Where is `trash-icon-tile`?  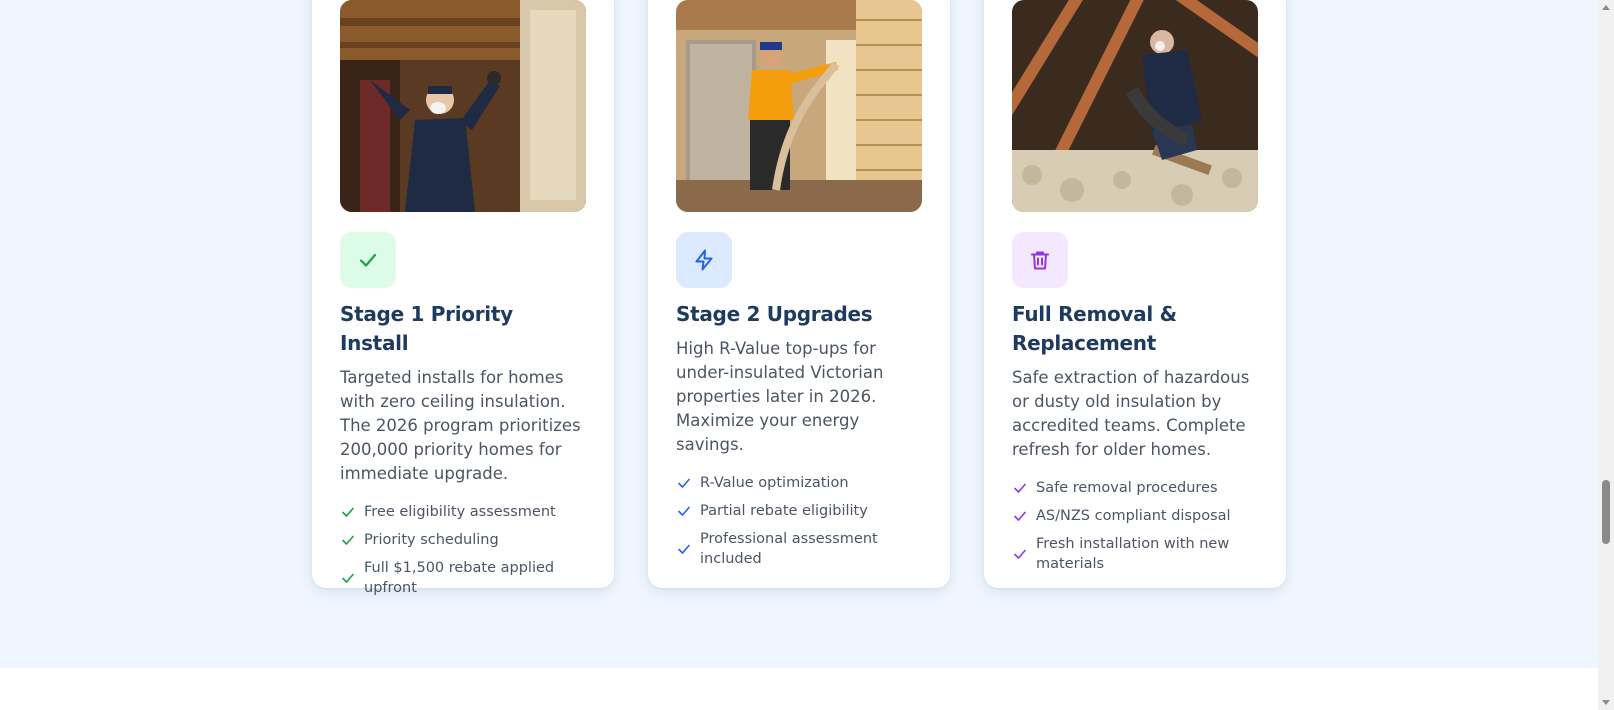 trash-icon-tile is located at coordinates (1040, 260).